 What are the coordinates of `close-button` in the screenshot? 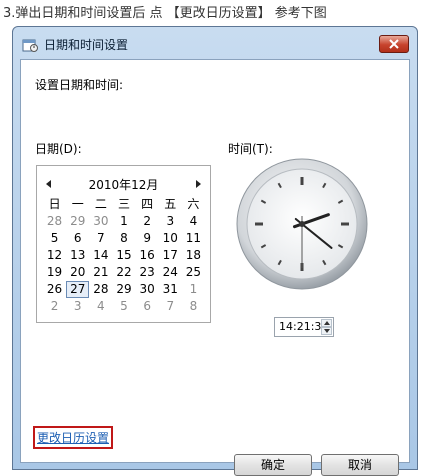 It's located at (394, 44).